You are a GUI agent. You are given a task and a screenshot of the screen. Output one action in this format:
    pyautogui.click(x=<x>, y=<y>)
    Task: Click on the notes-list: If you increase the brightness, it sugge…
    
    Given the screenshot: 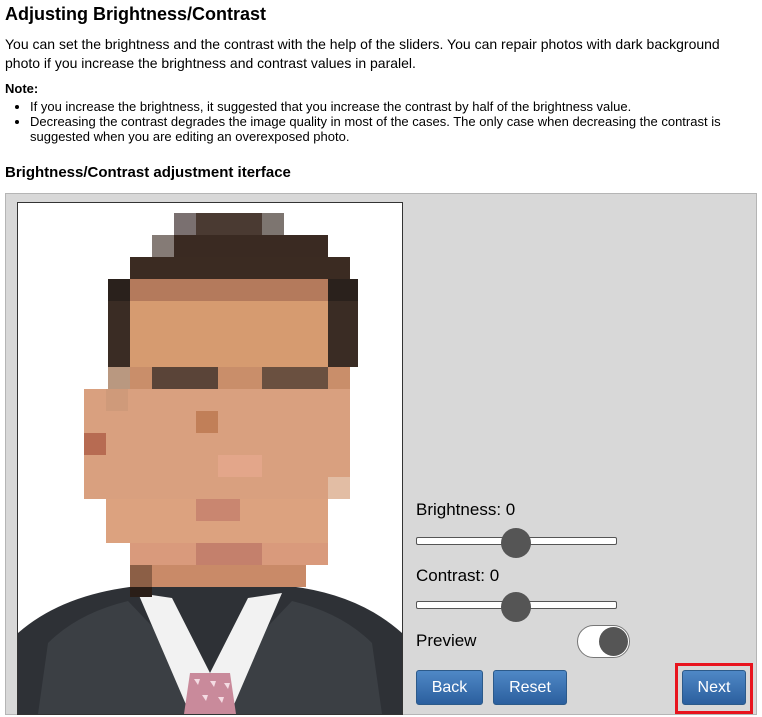 What is the action you would take?
    pyautogui.click(x=381, y=121)
    